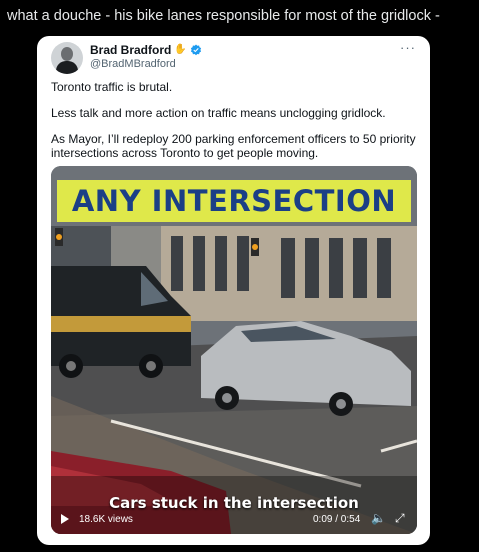 The height and width of the screenshot is (552, 479). Describe the element at coordinates (133, 64) in the screenshot. I see `author-handle: @BradMBradford` at that location.